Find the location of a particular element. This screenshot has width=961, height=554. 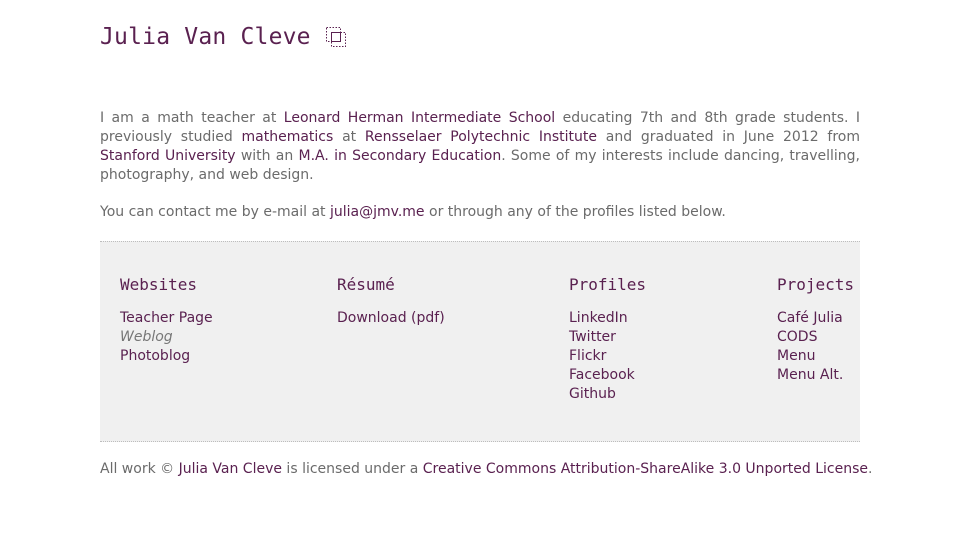

contact-text-1: You can contact me by e-mail at is located at coordinates (215, 212).